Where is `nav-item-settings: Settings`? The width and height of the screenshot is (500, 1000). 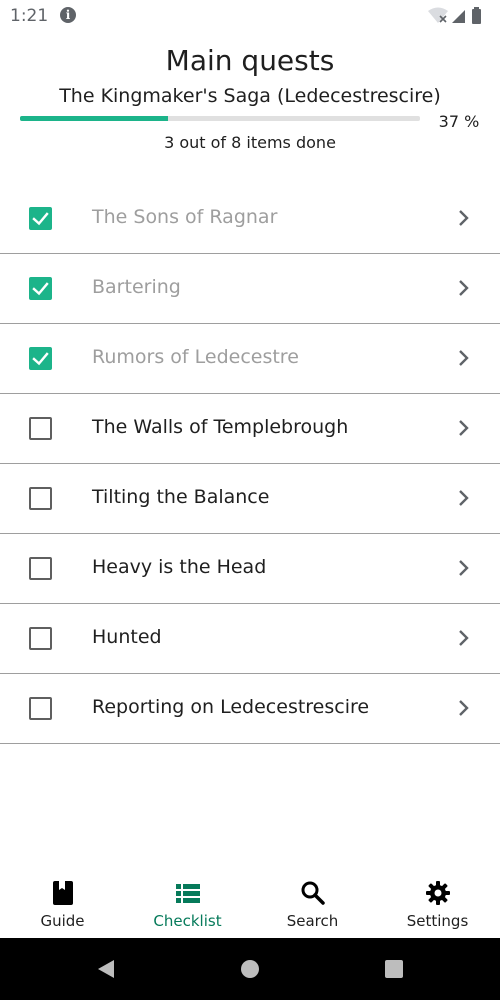
nav-item-settings: Settings is located at coordinates (437, 903).